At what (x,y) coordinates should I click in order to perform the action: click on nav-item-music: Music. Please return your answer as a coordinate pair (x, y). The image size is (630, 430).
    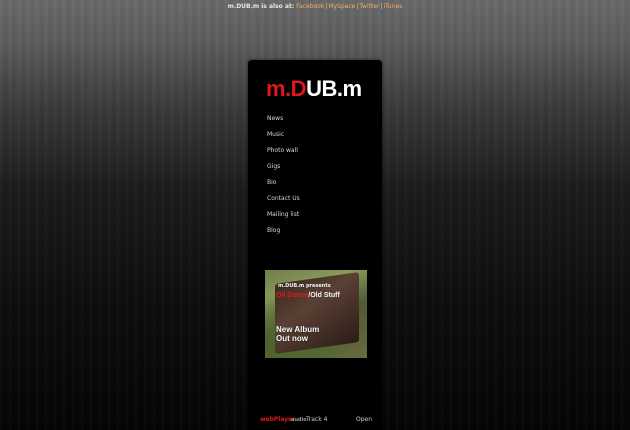
    Looking at the image, I should click on (283, 138).